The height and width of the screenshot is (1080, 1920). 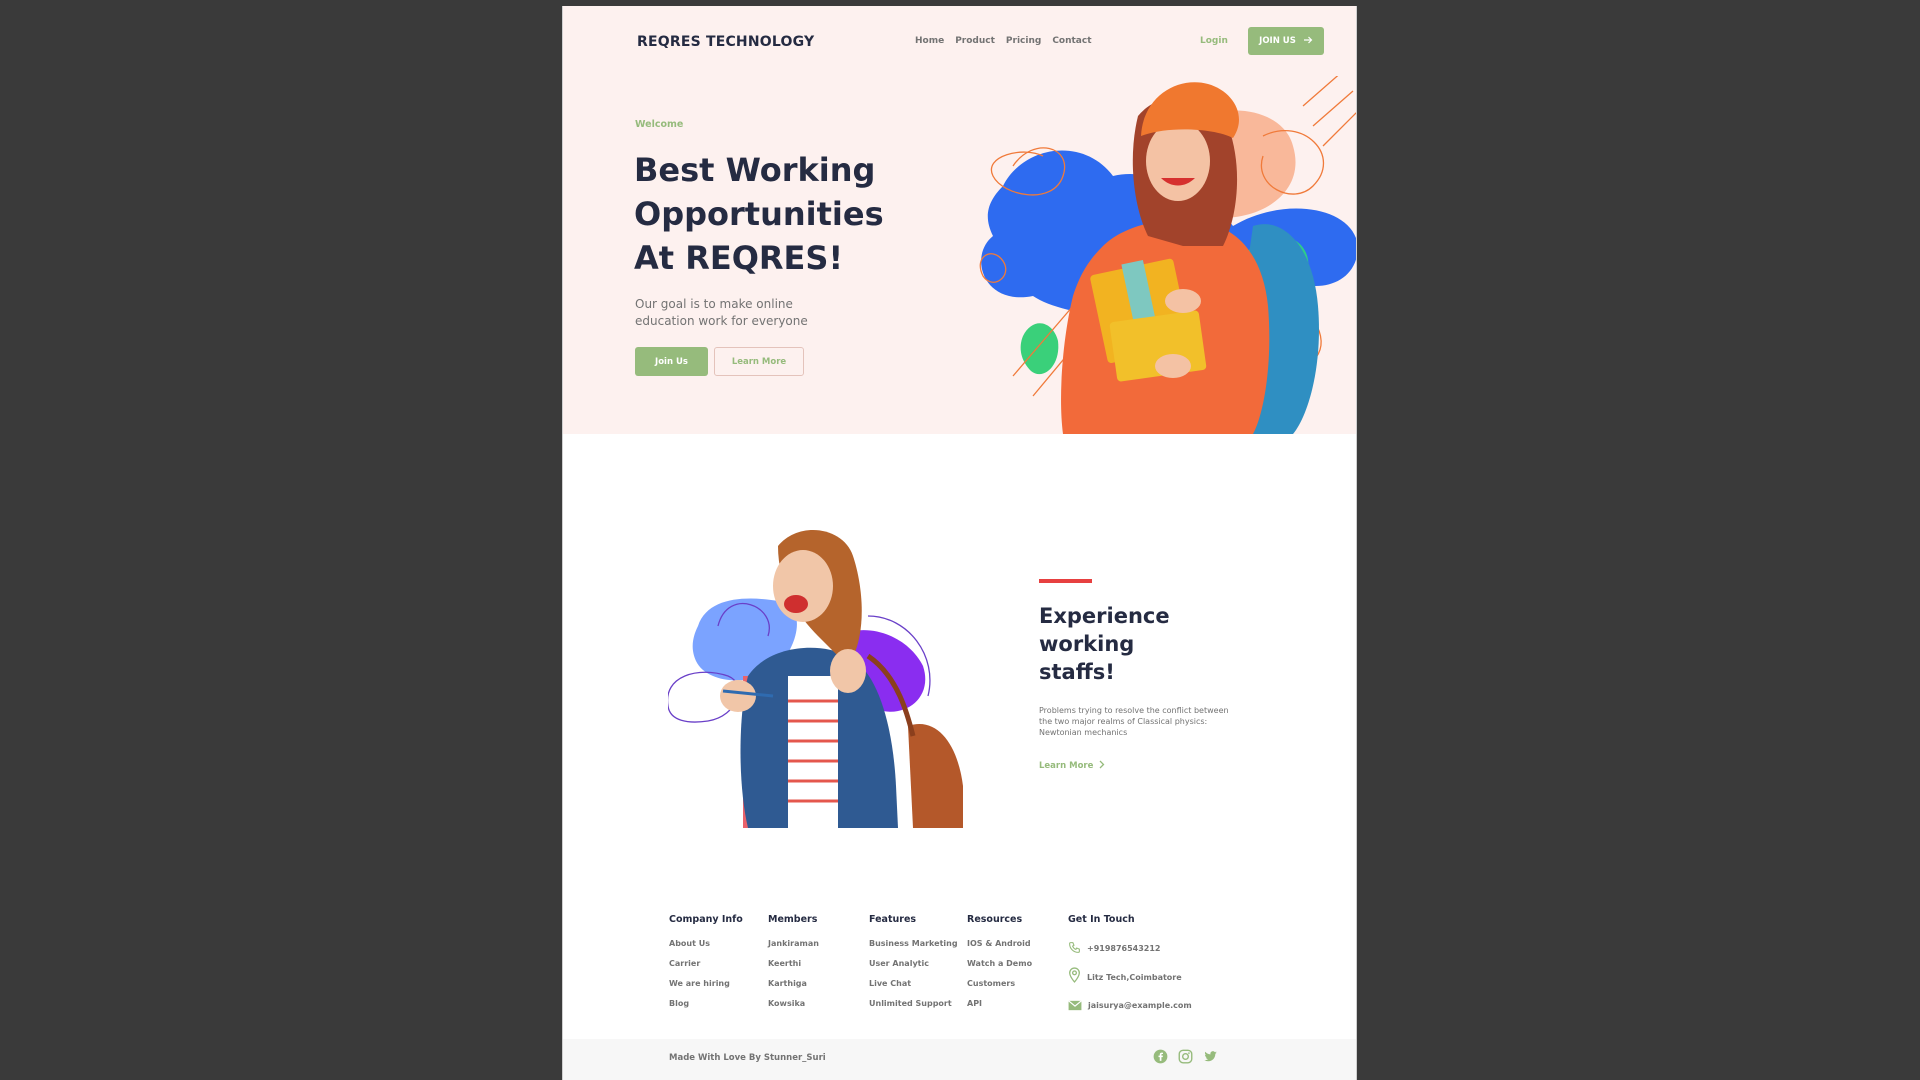 What do you see at coordinates (1066, 766) in the screenshot?
I see `feature-learn-more-label: Learn More` at bounding box center [1066, 766].